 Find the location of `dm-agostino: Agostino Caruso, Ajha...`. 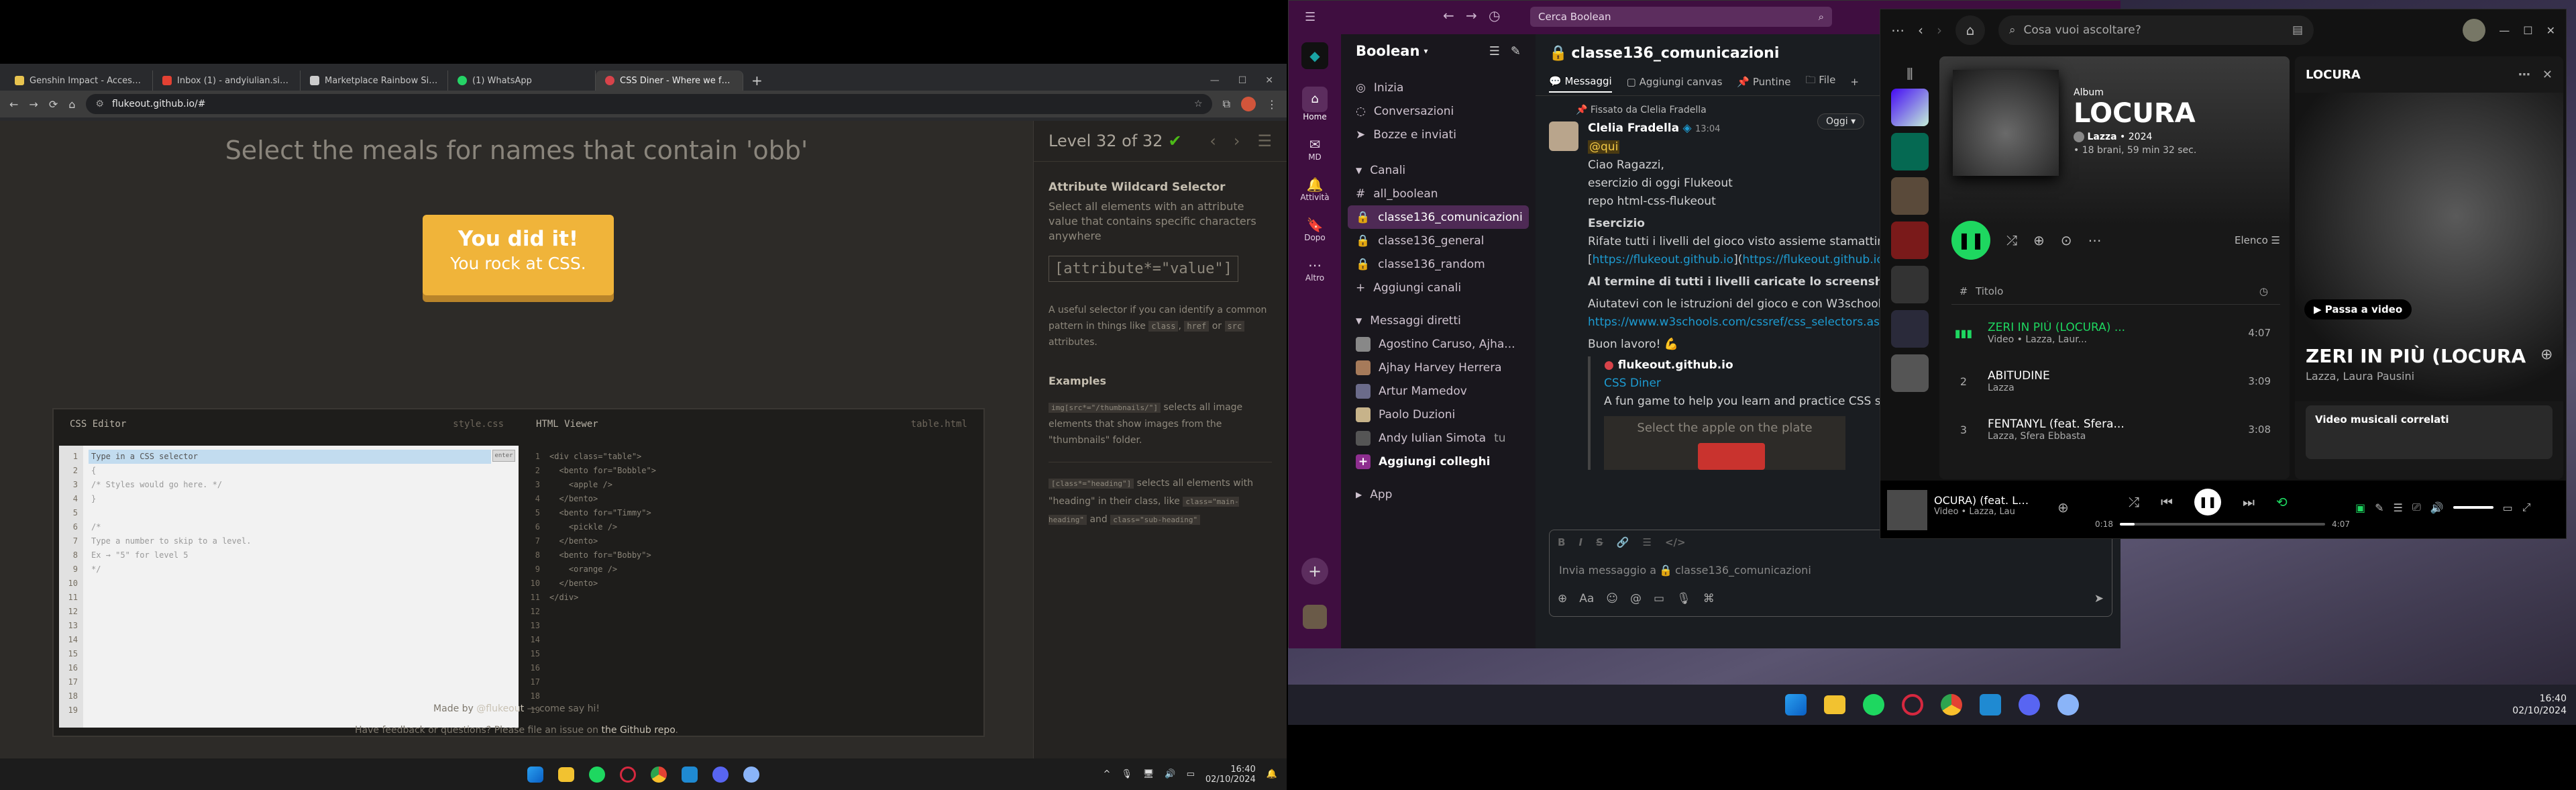

dm-agostino: Agostino Caruso, Ajha... is located at coordinates (1438, 344).